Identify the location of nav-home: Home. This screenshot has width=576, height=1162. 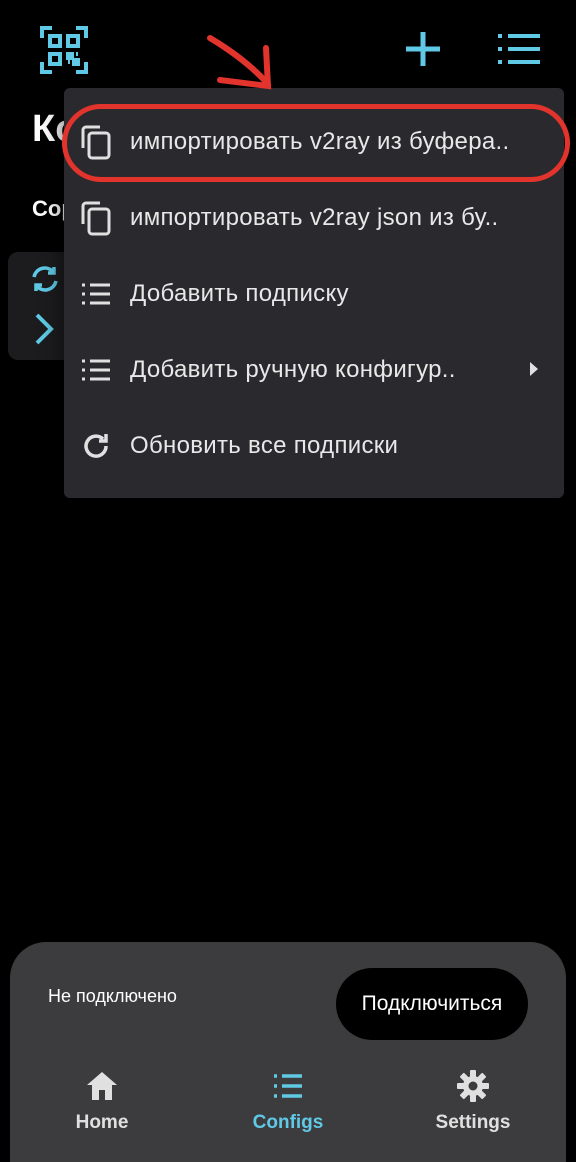
(102, 1100).